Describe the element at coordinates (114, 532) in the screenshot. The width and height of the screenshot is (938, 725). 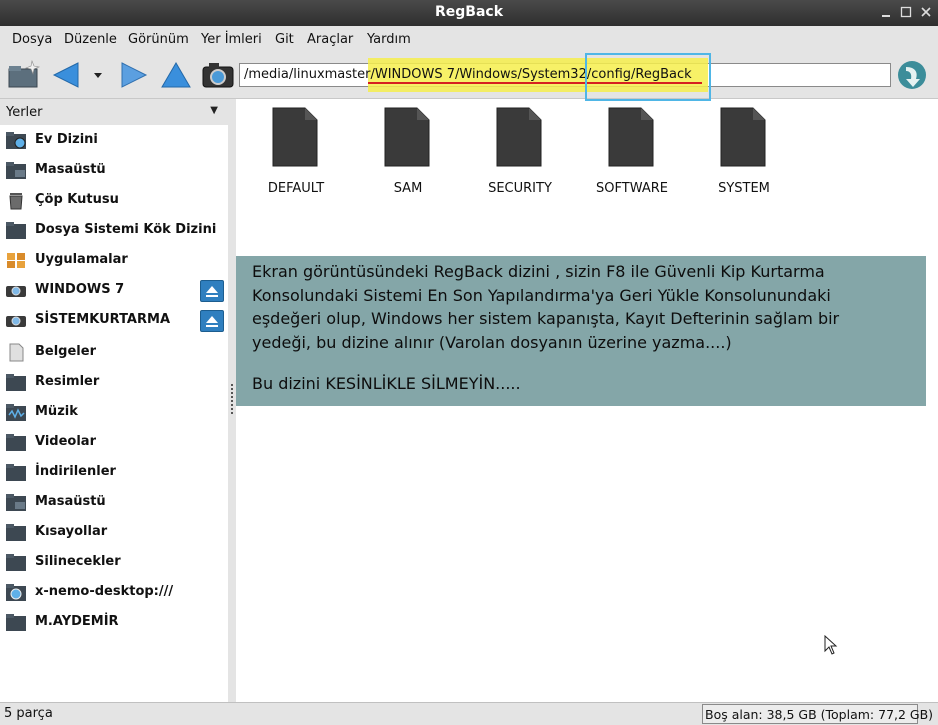
I see `sidebar-item-kisayollar: Kısayollar` at that location.